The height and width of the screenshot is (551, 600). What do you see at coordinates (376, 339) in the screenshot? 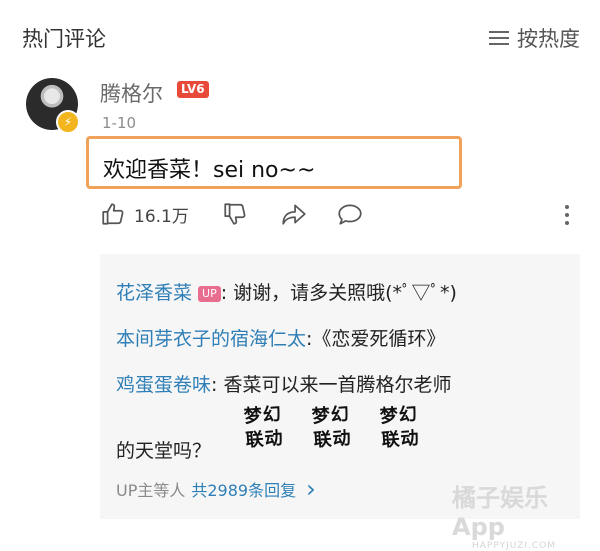
I see `reply-text: :《恋爱死循环》` at bounding box center [376, 339].